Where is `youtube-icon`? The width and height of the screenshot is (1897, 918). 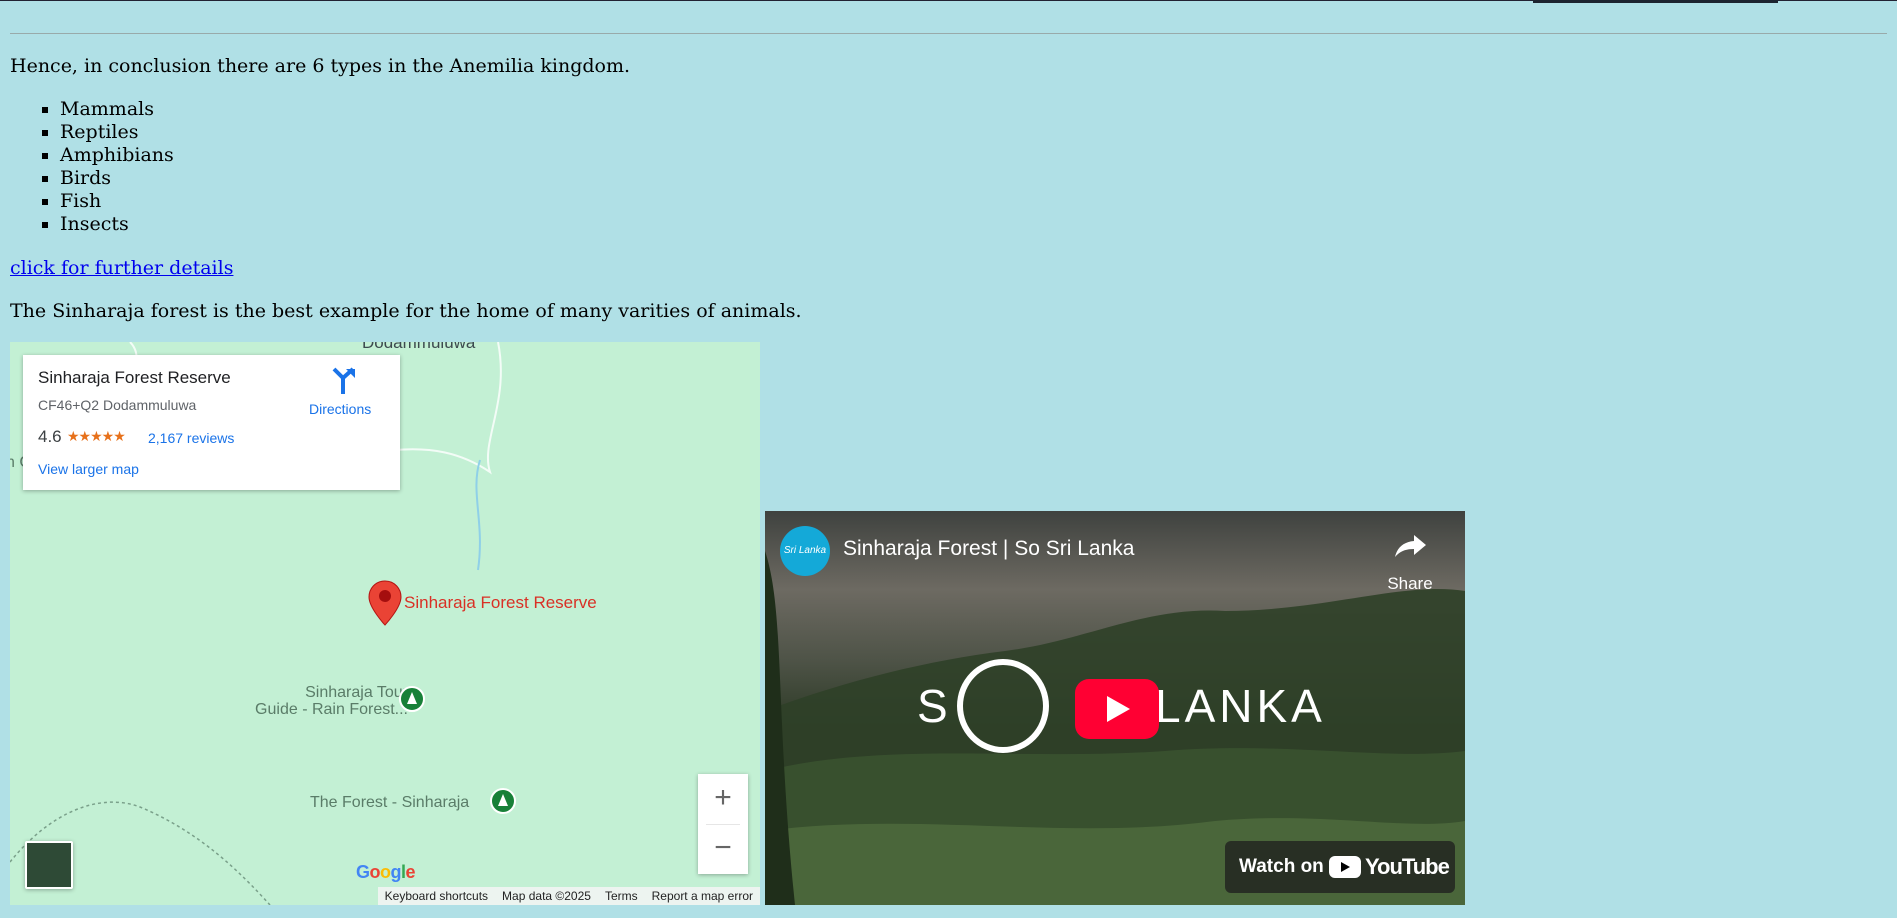 youtube-icon is located at coordinates (1345, 867).